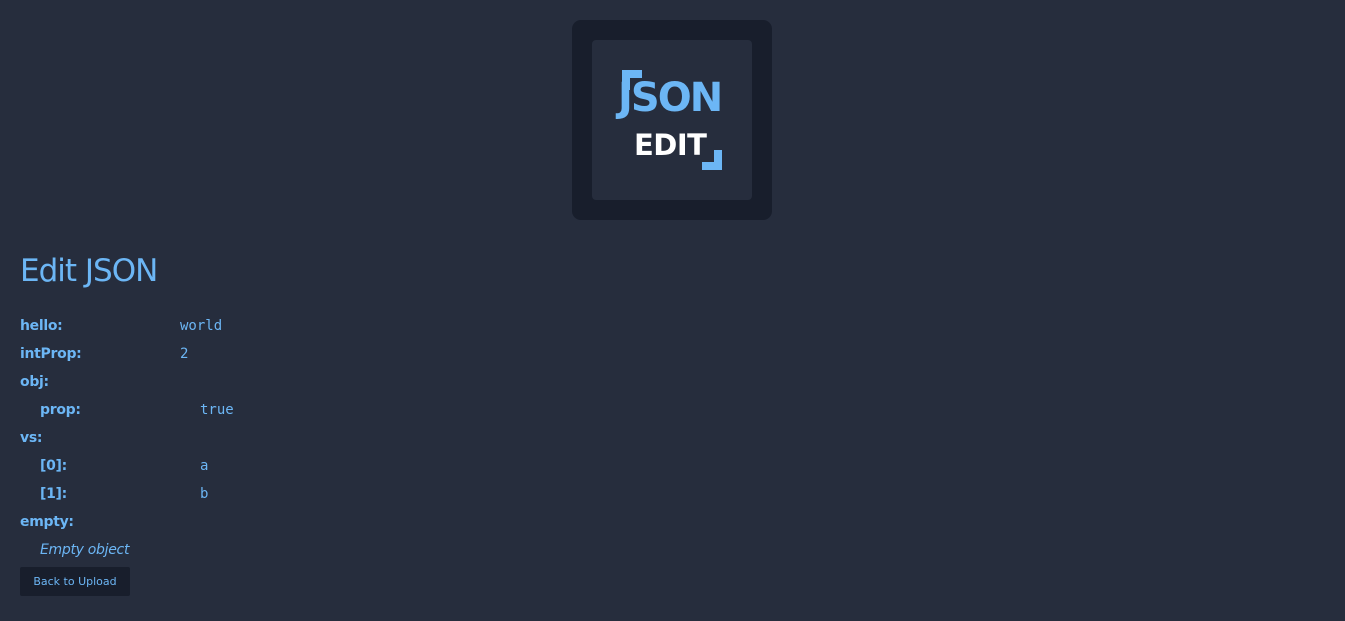  What do you see at coordinates (89, 271) in the screenshot?
I see `page-title: Edit JSON` at bounding box center [89, 271].